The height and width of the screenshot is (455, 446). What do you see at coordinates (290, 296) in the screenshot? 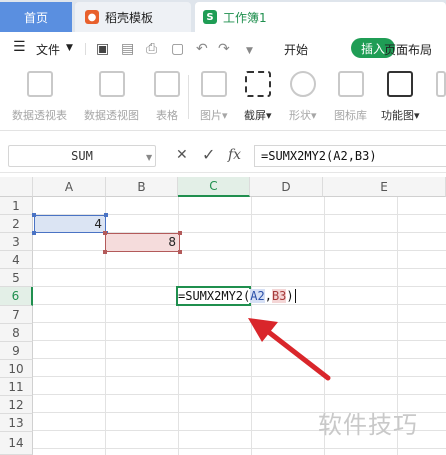
I see `formula-suffix: )` at bounding box center [290, 296].